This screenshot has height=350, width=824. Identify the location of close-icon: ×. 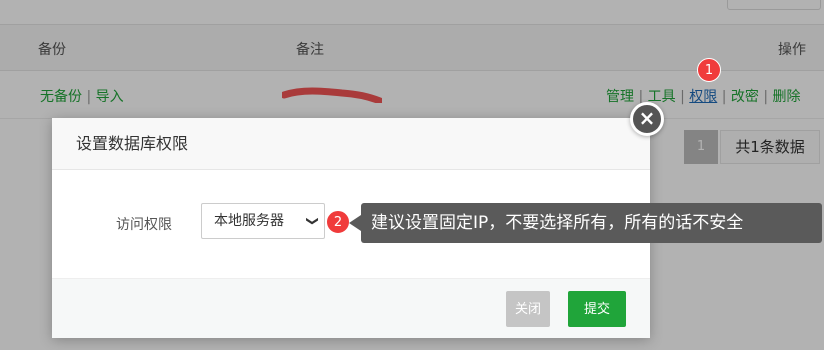
(647, 119).